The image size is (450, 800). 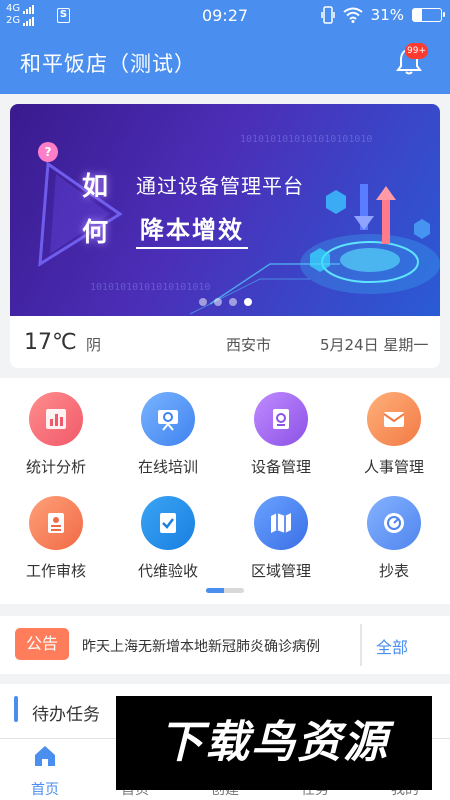 What do you see at coordinates (393, 467) in the screenshot?
I see `menu-label: 人事管理` at bounding box center [393, 467].